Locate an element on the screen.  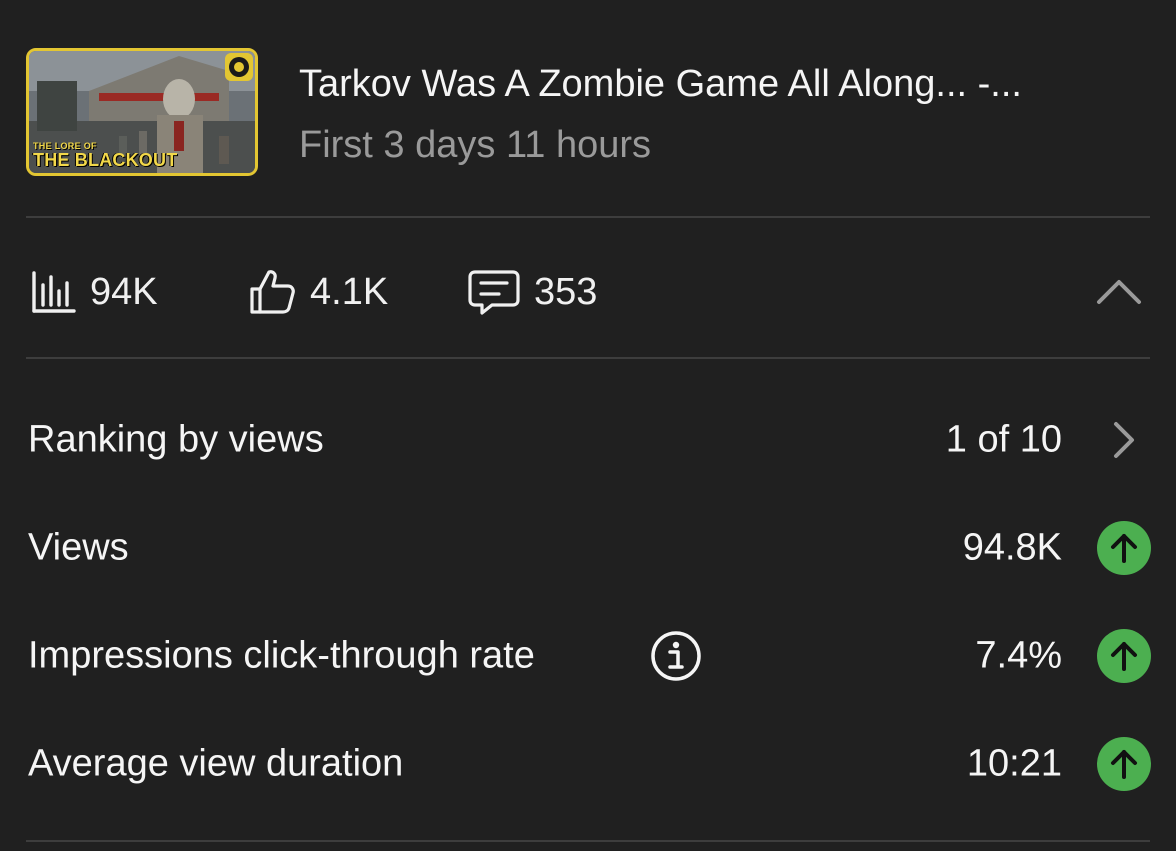
metric-value: 10:21 is located at coordinates (1014, 763).